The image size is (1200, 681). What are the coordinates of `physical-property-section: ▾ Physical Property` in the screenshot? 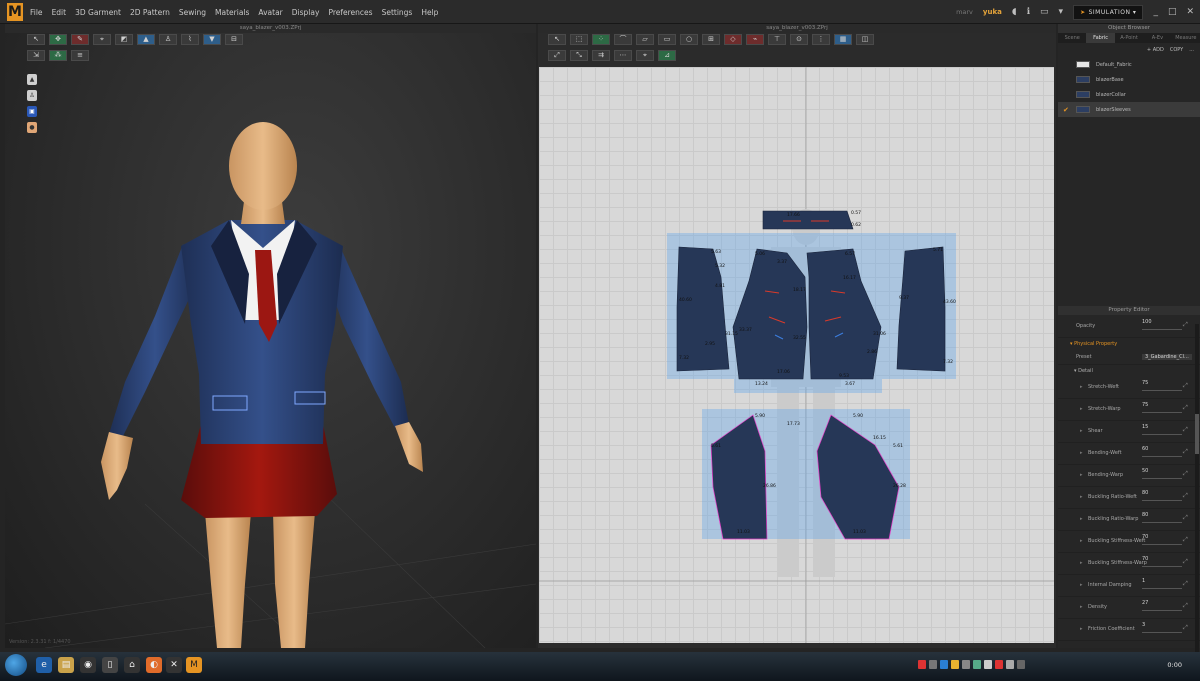 It's located at (1129, 344).